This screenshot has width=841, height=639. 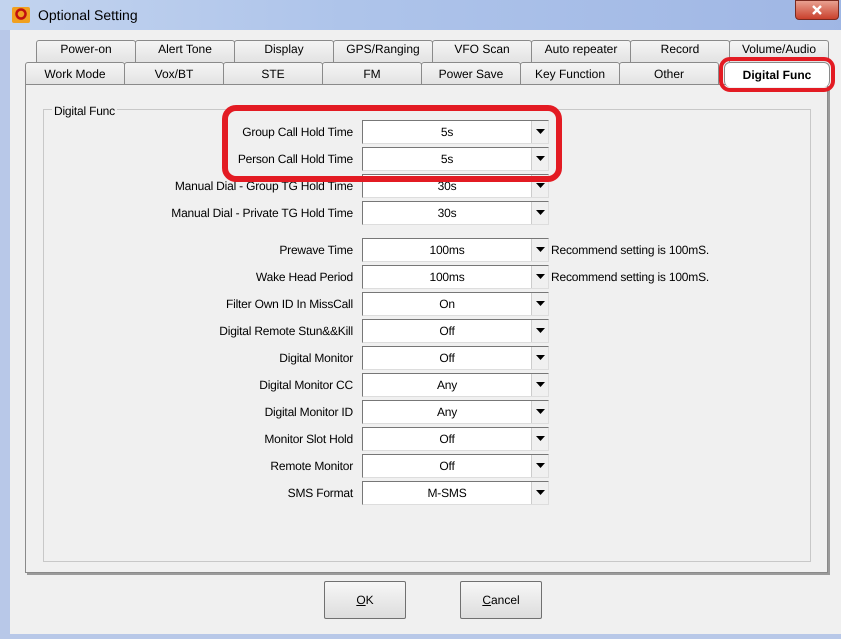 I want to click on tab: FM, so click(x=372, y=73).